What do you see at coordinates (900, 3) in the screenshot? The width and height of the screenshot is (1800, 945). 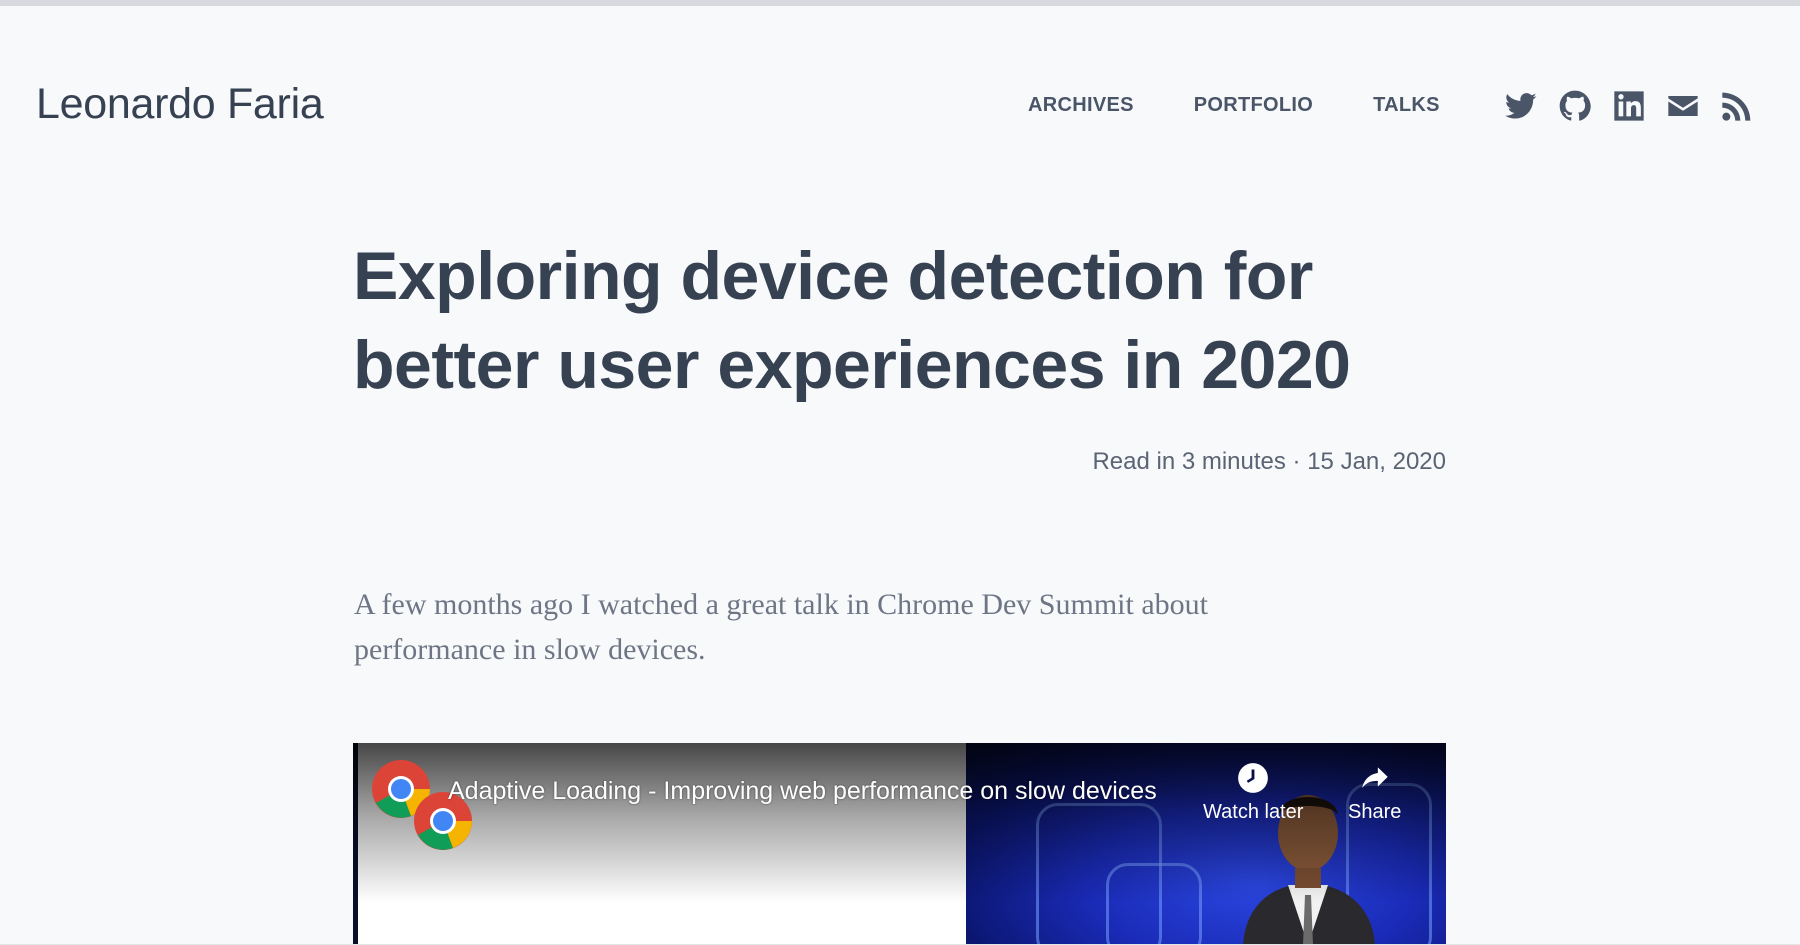 I see `top-border` at bounding box center [900, 3].